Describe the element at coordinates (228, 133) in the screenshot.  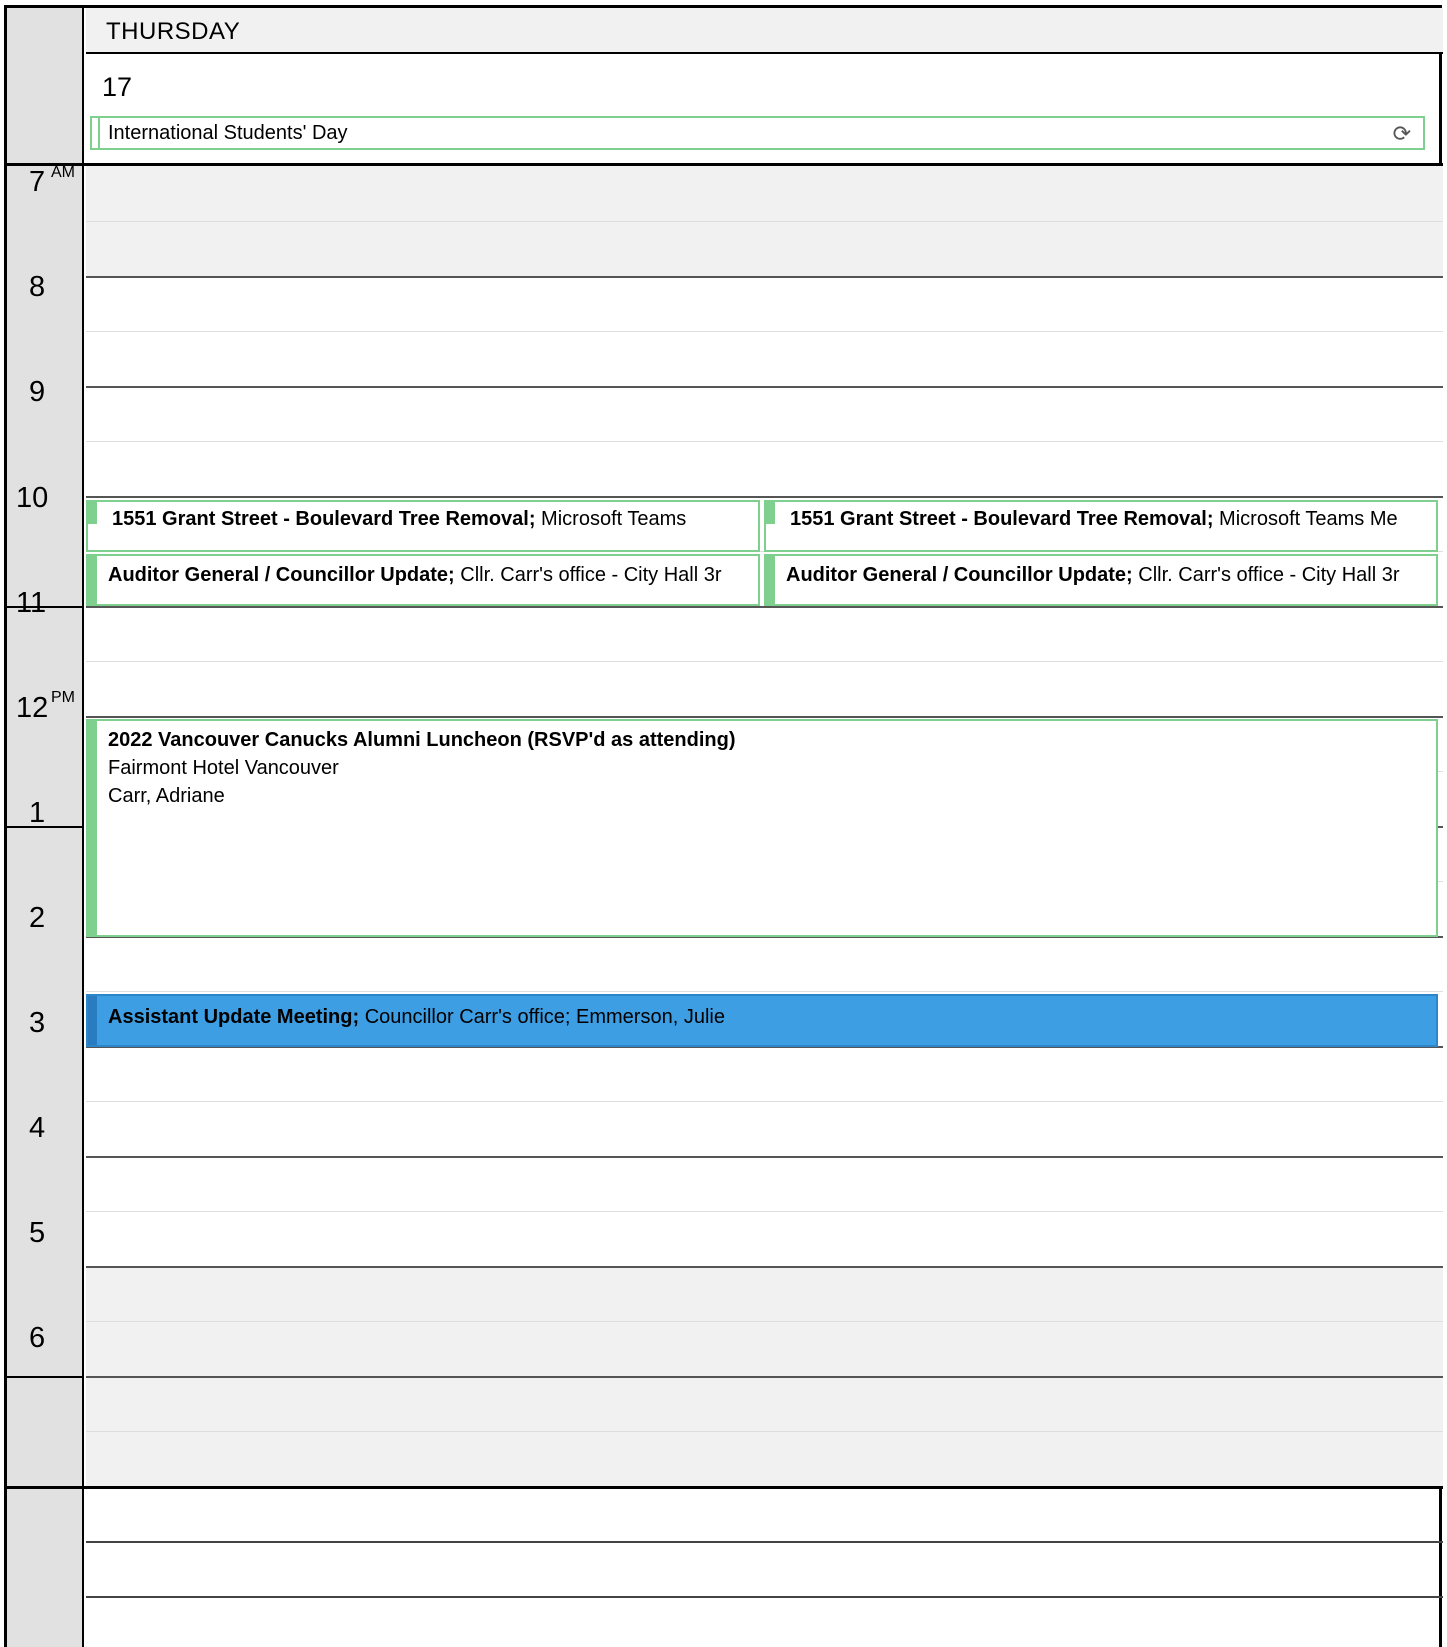
I see `all-day-event-title: International Students' Day` at that location.